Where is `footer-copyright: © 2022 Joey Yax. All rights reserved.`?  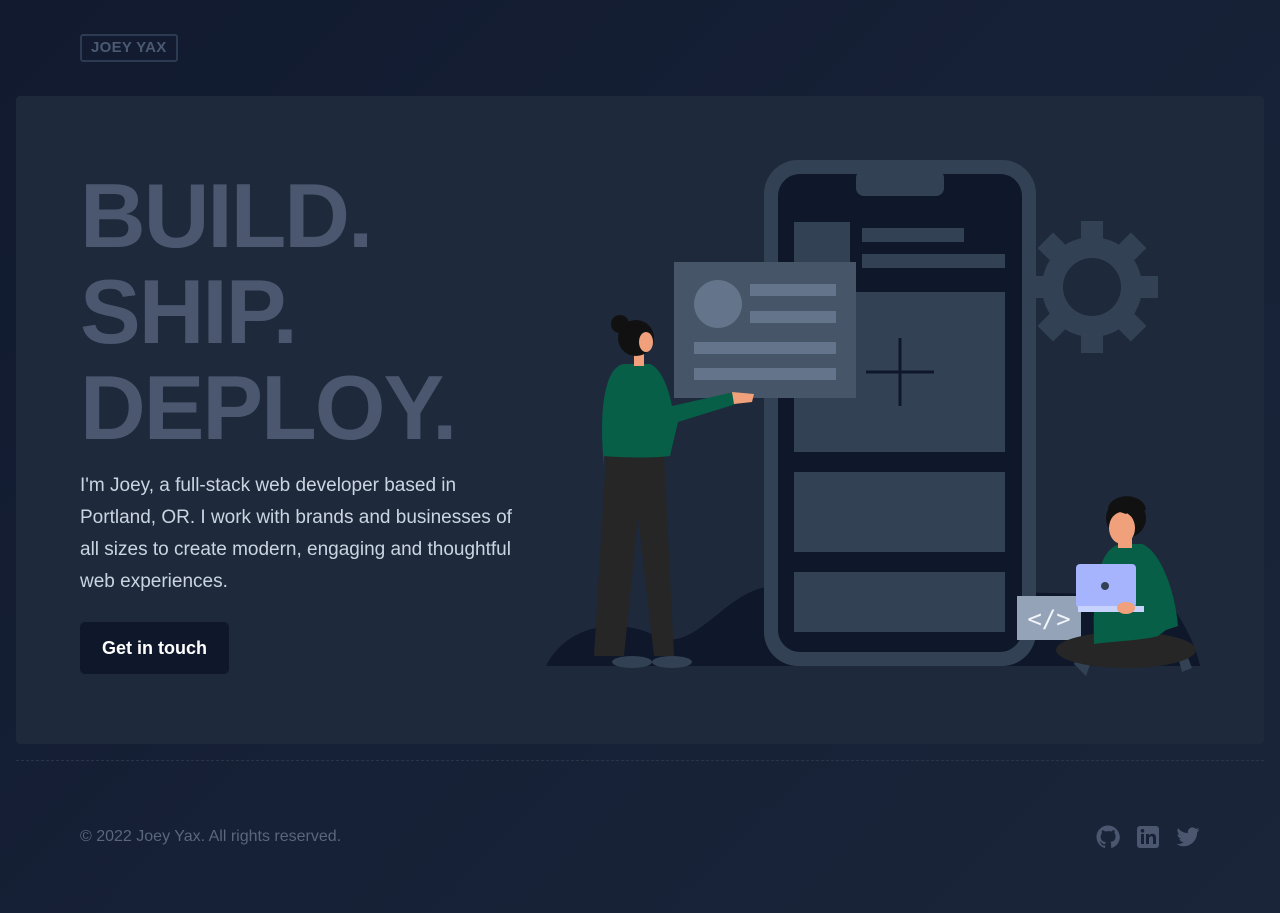
footer-copyright: © 2022 Joey Yax. All rights reserved. is located at coordinates (211, 836).